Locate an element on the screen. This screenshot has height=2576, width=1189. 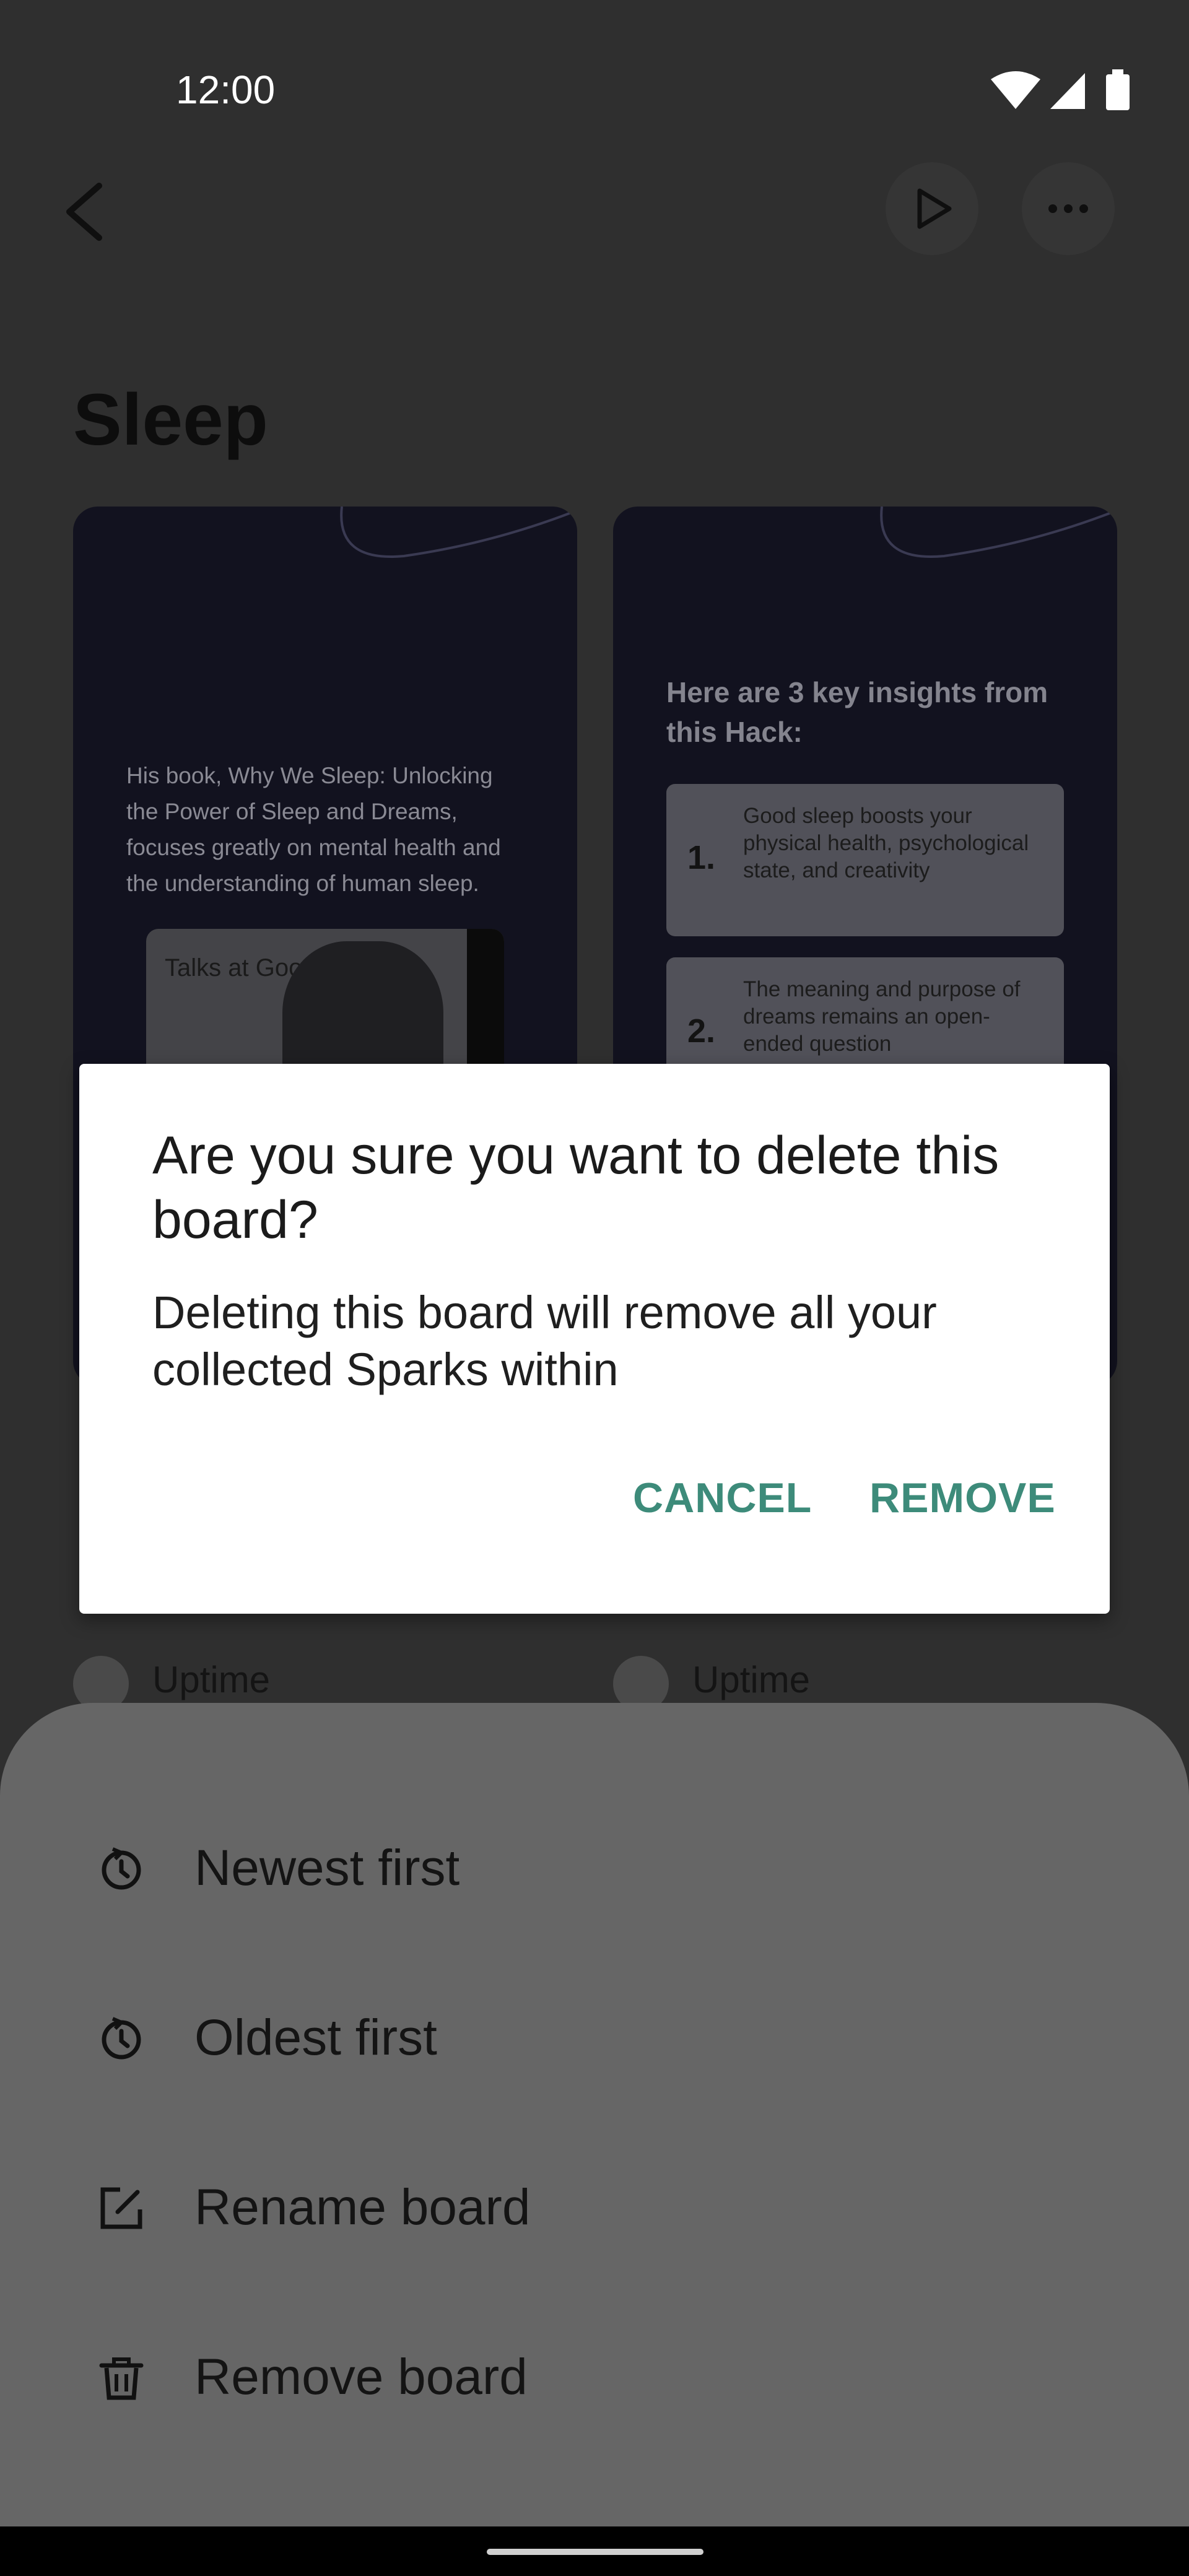
home-indicator is located at coordinates (595, 2552).